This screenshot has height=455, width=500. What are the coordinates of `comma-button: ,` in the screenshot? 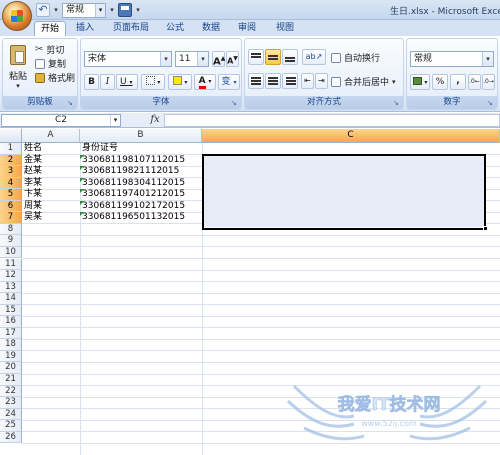 It's located at (458, 82).